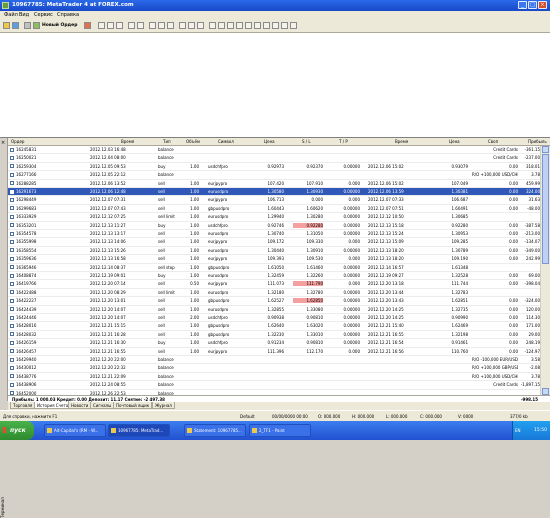 This screenshot has width=550, height=518. What do you see at coordinates (127, 141) in the screenshot?
I see `col-open-time: Время` at bounding box center [127, 141].